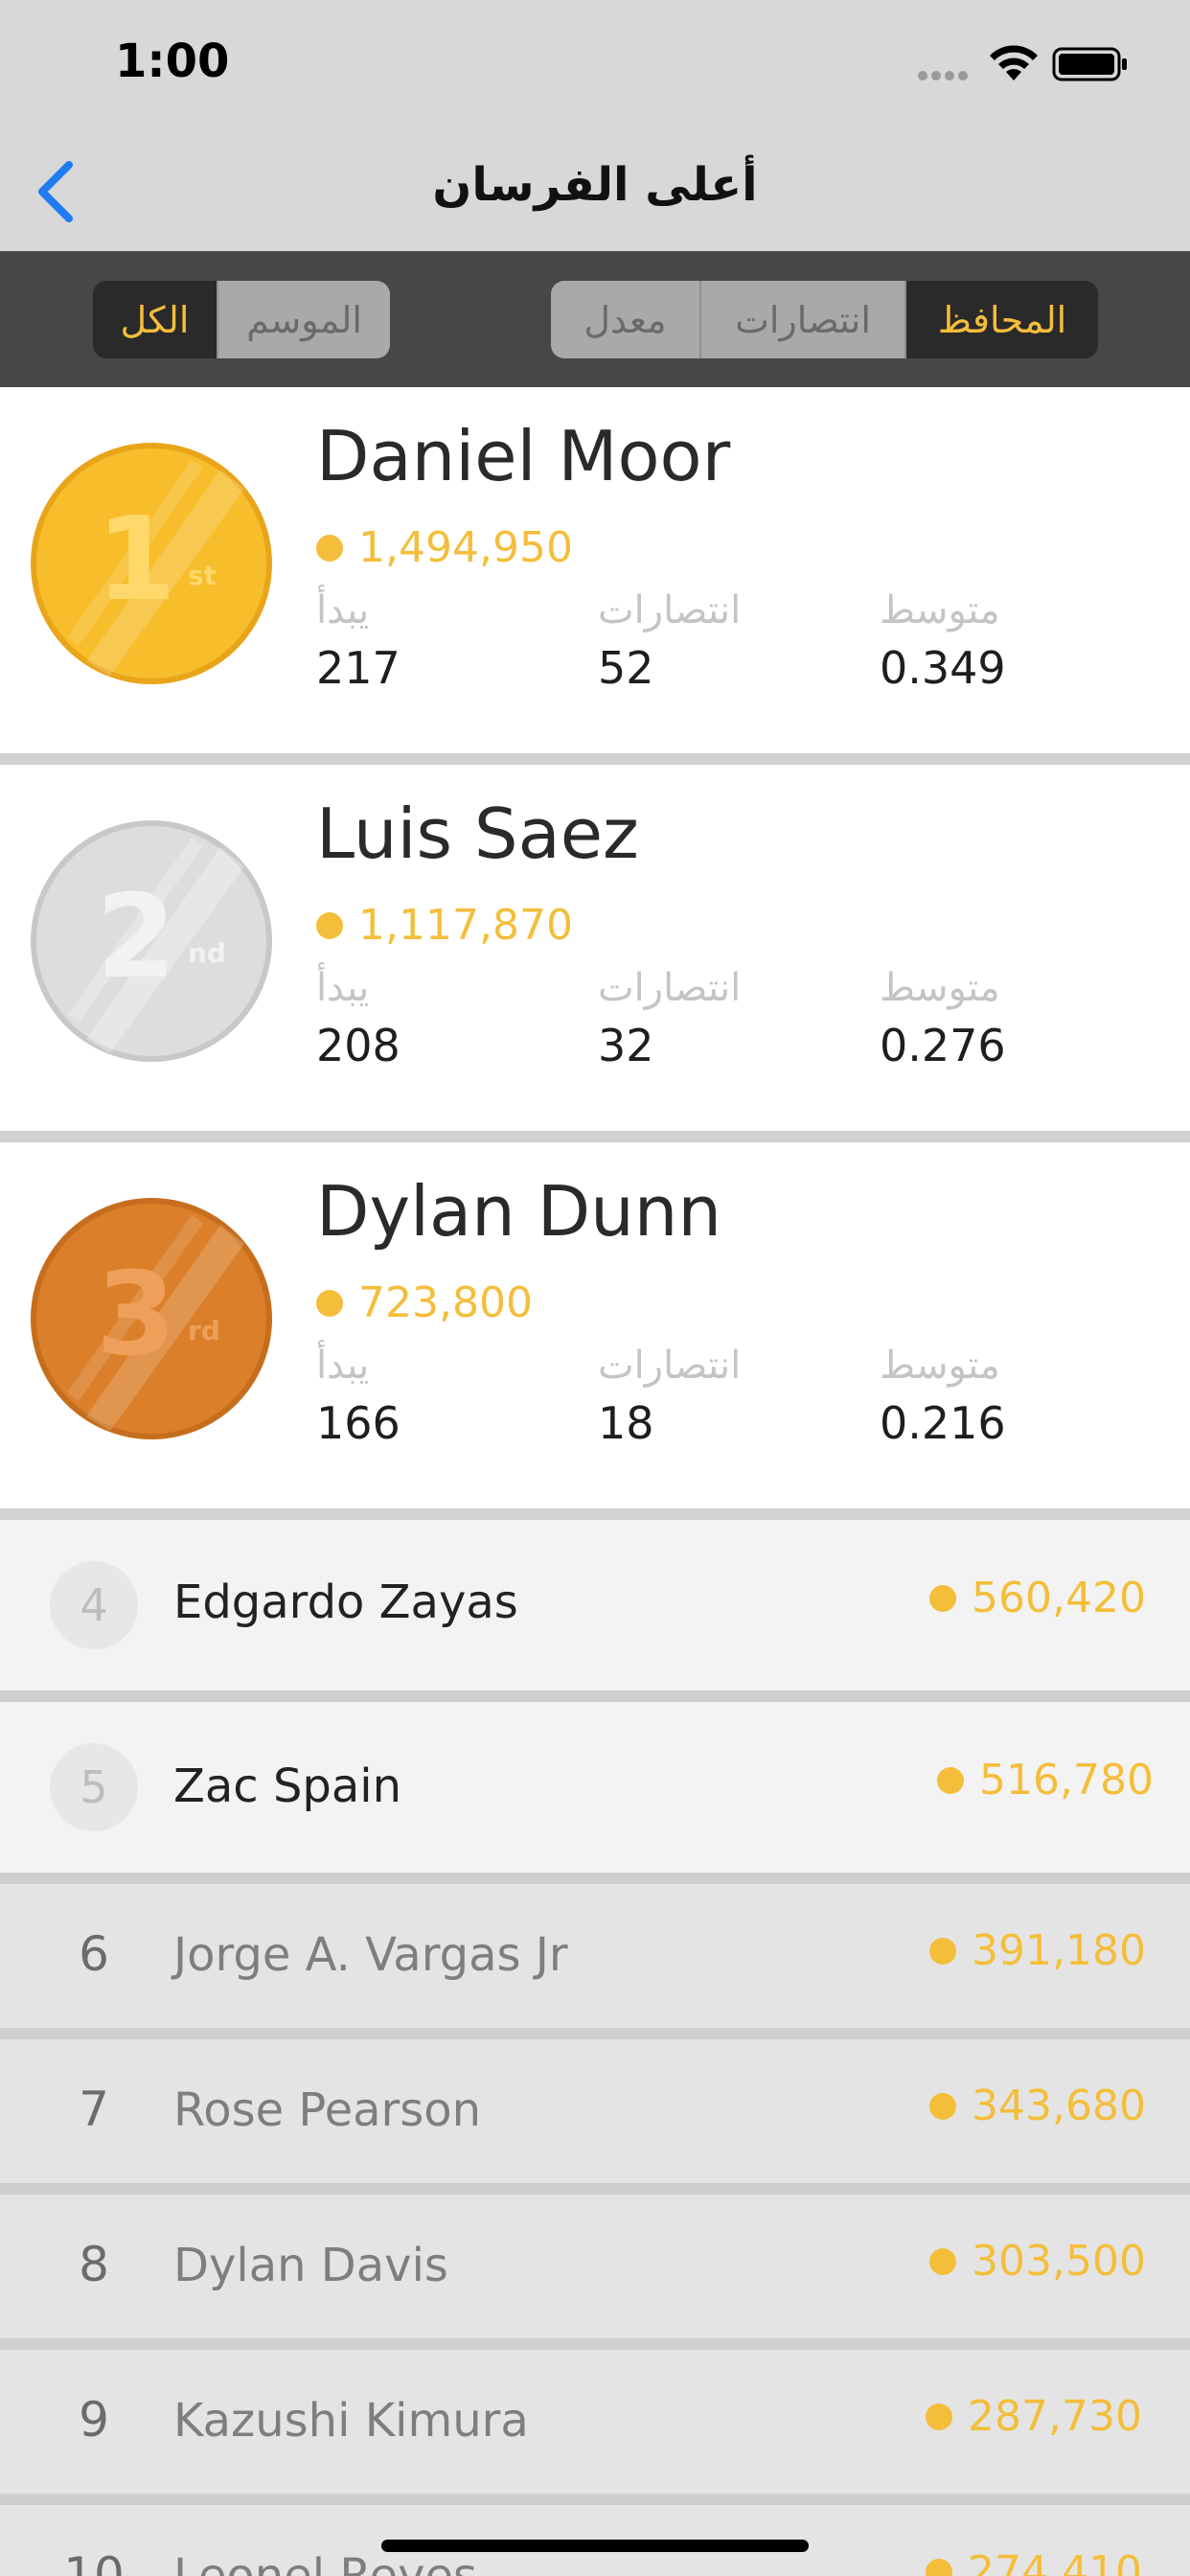  What do you see at coordinates (595, 2546) in the screenshot?
I see `home-indicator` at bounding box center [595, 2546].